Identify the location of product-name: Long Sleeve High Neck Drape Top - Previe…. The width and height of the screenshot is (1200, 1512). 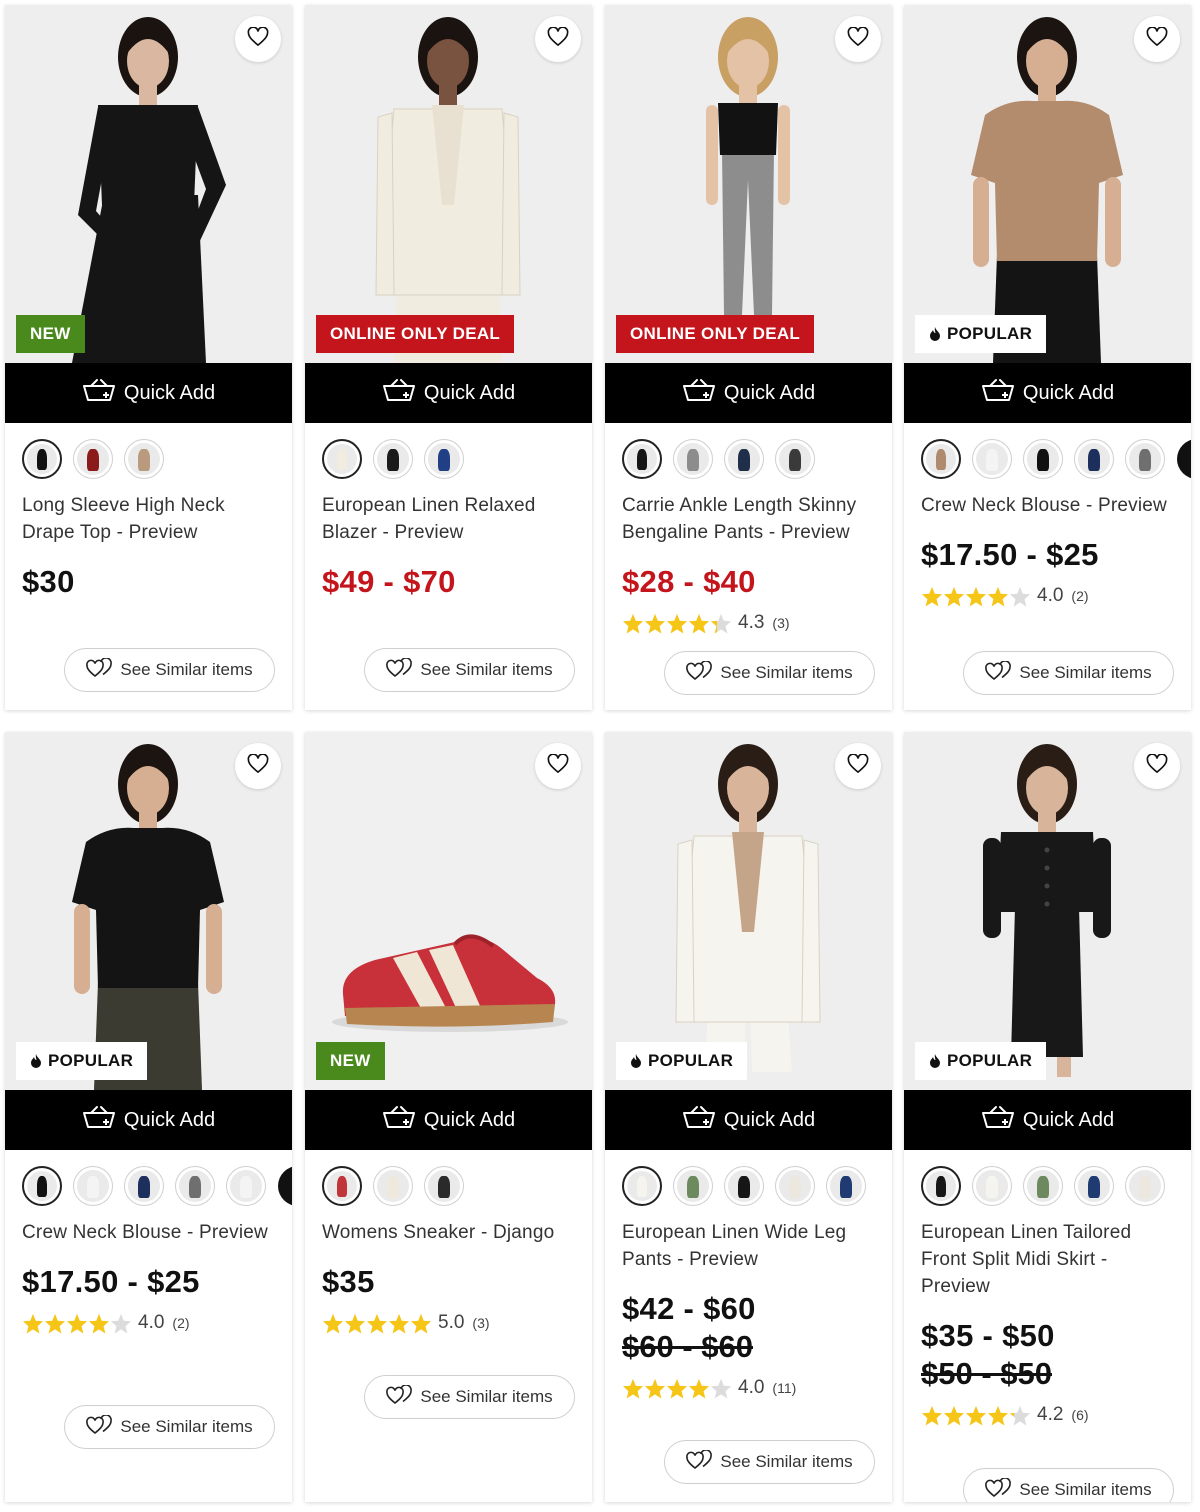
(148, 519).